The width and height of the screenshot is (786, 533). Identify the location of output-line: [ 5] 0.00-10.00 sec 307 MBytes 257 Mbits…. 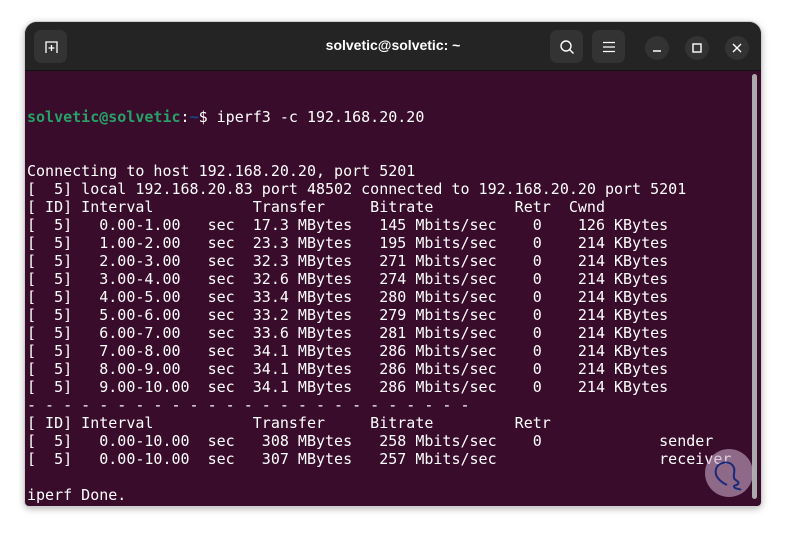
(379, 459).